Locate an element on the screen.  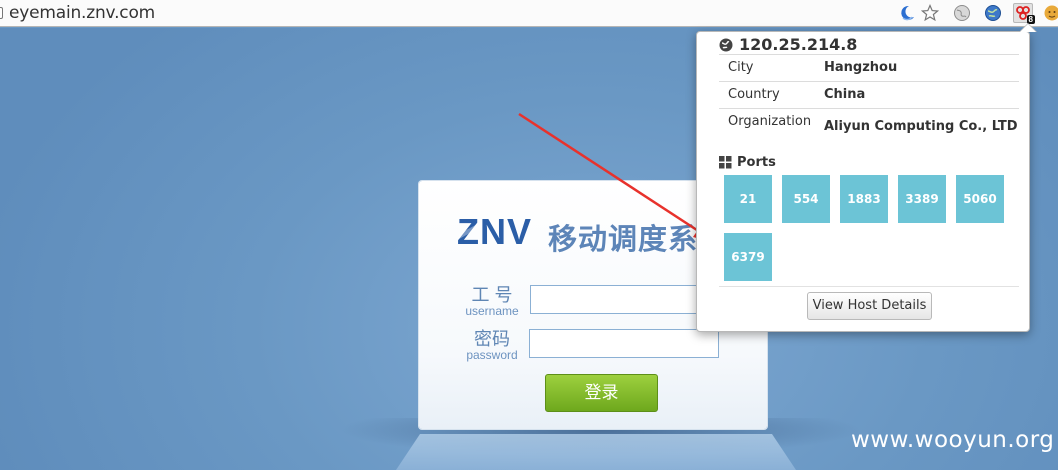
password-label: 密码 password is located at coordinates (492, 345).